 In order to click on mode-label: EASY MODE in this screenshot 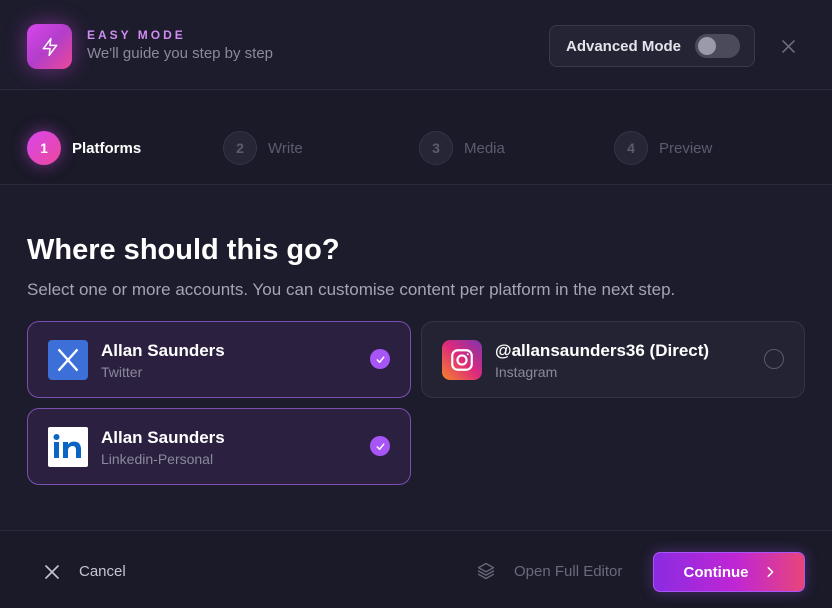, I will do `click(136, 35)`.